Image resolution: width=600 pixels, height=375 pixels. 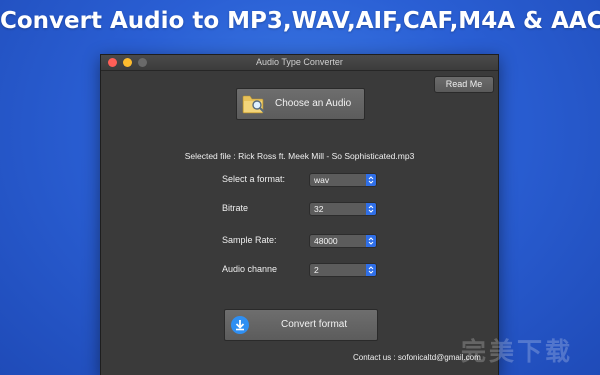 What do you see at coordinates (235, 208) in the screenshot?
I see `bitrate-label: Bitrate` at bounding box center [235, 208].